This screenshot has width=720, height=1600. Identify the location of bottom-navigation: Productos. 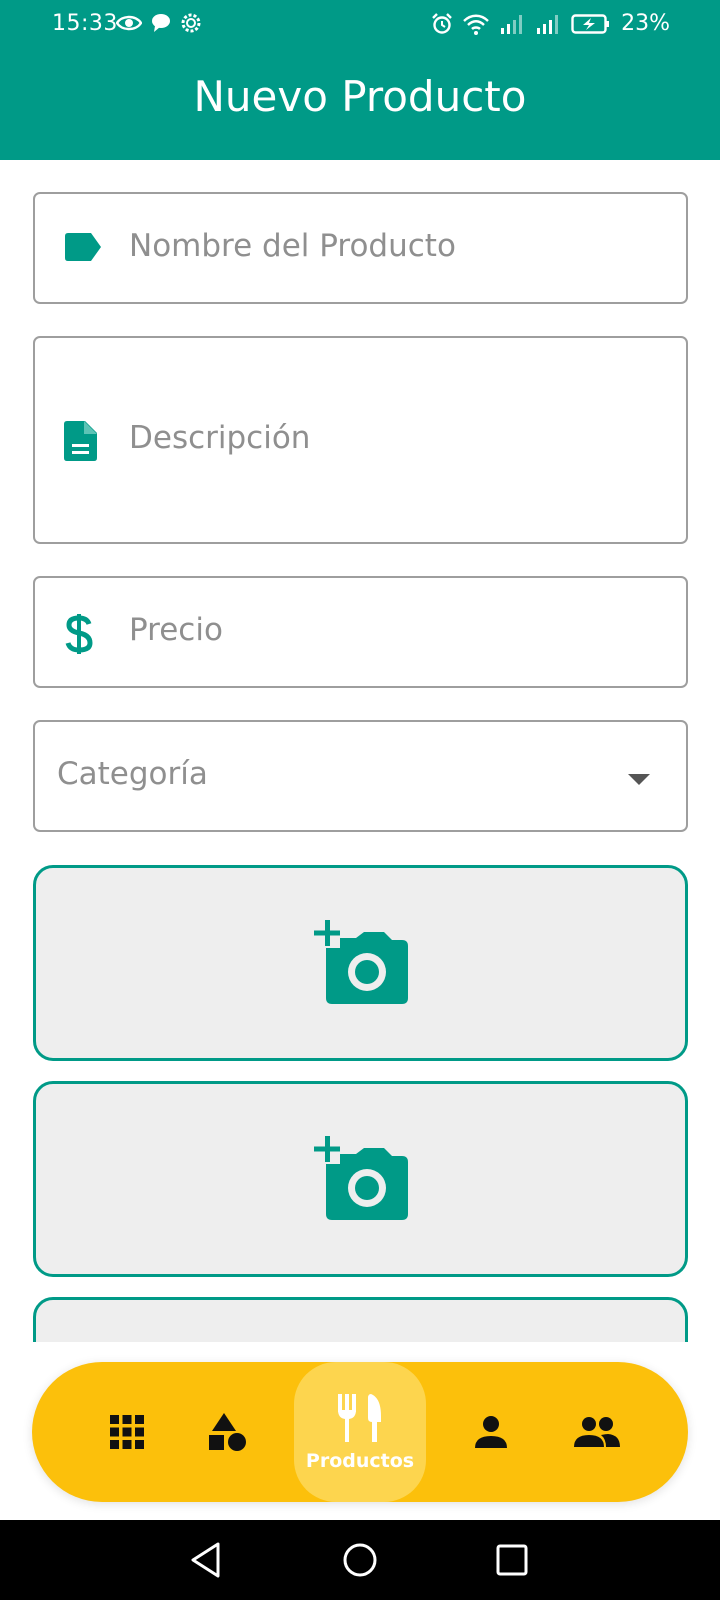
(360, 1432).